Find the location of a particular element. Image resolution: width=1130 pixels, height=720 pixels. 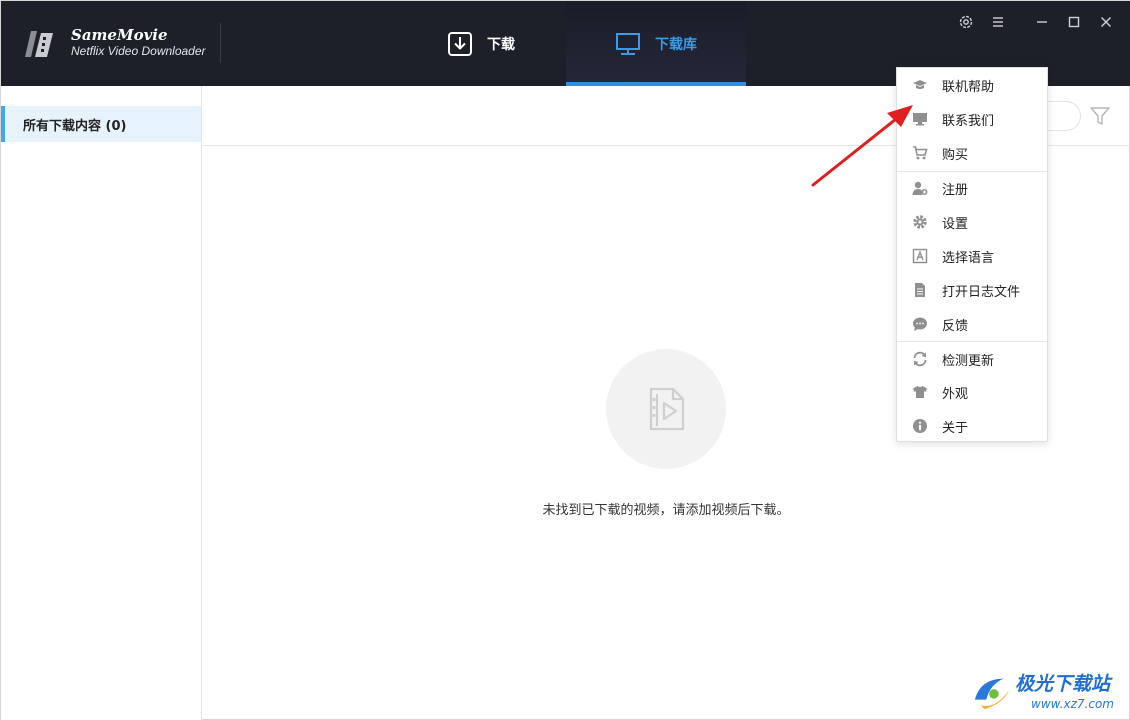

samemovie-logo-icon is located at coordinates (39, 44).